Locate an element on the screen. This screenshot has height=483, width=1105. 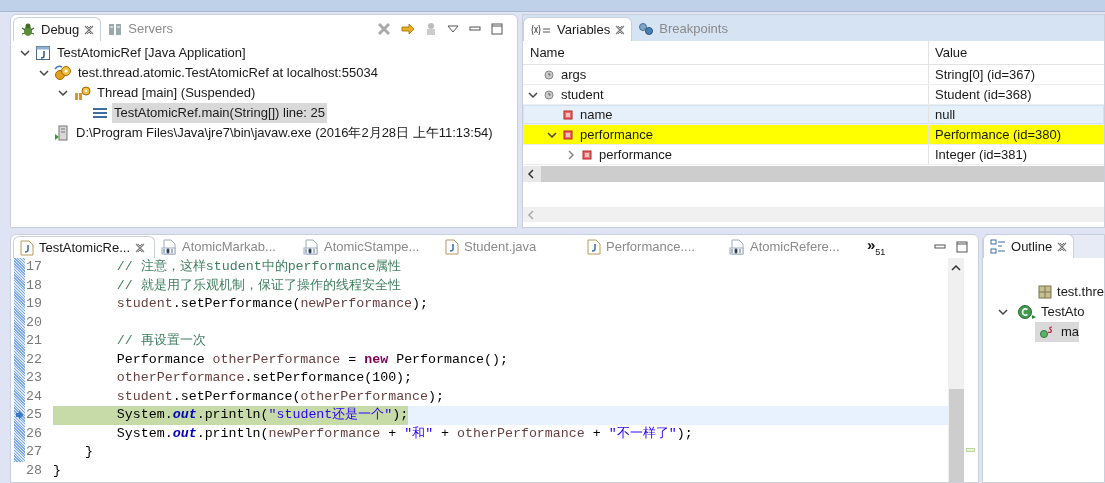
bug-icon is located at coordinates (28, 29).